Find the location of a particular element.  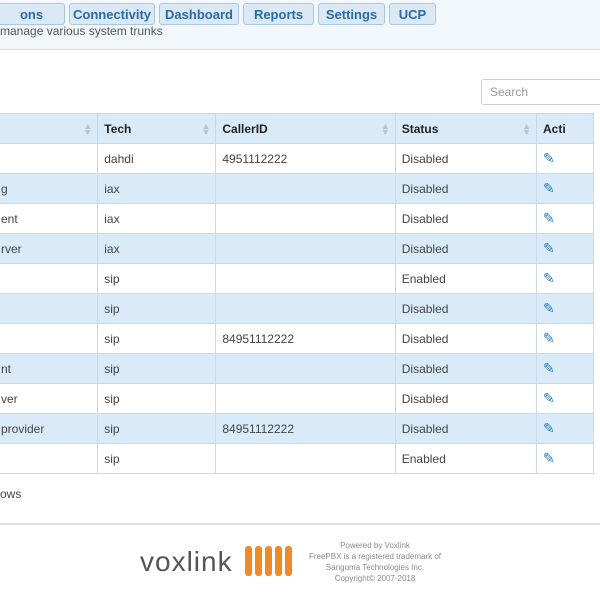

table-header-row: ▲ ▼ Tech ▲ ▼ CallerID ▲ ▼ Status ▲ ▼ Acti is located at coordinates (297, 128).